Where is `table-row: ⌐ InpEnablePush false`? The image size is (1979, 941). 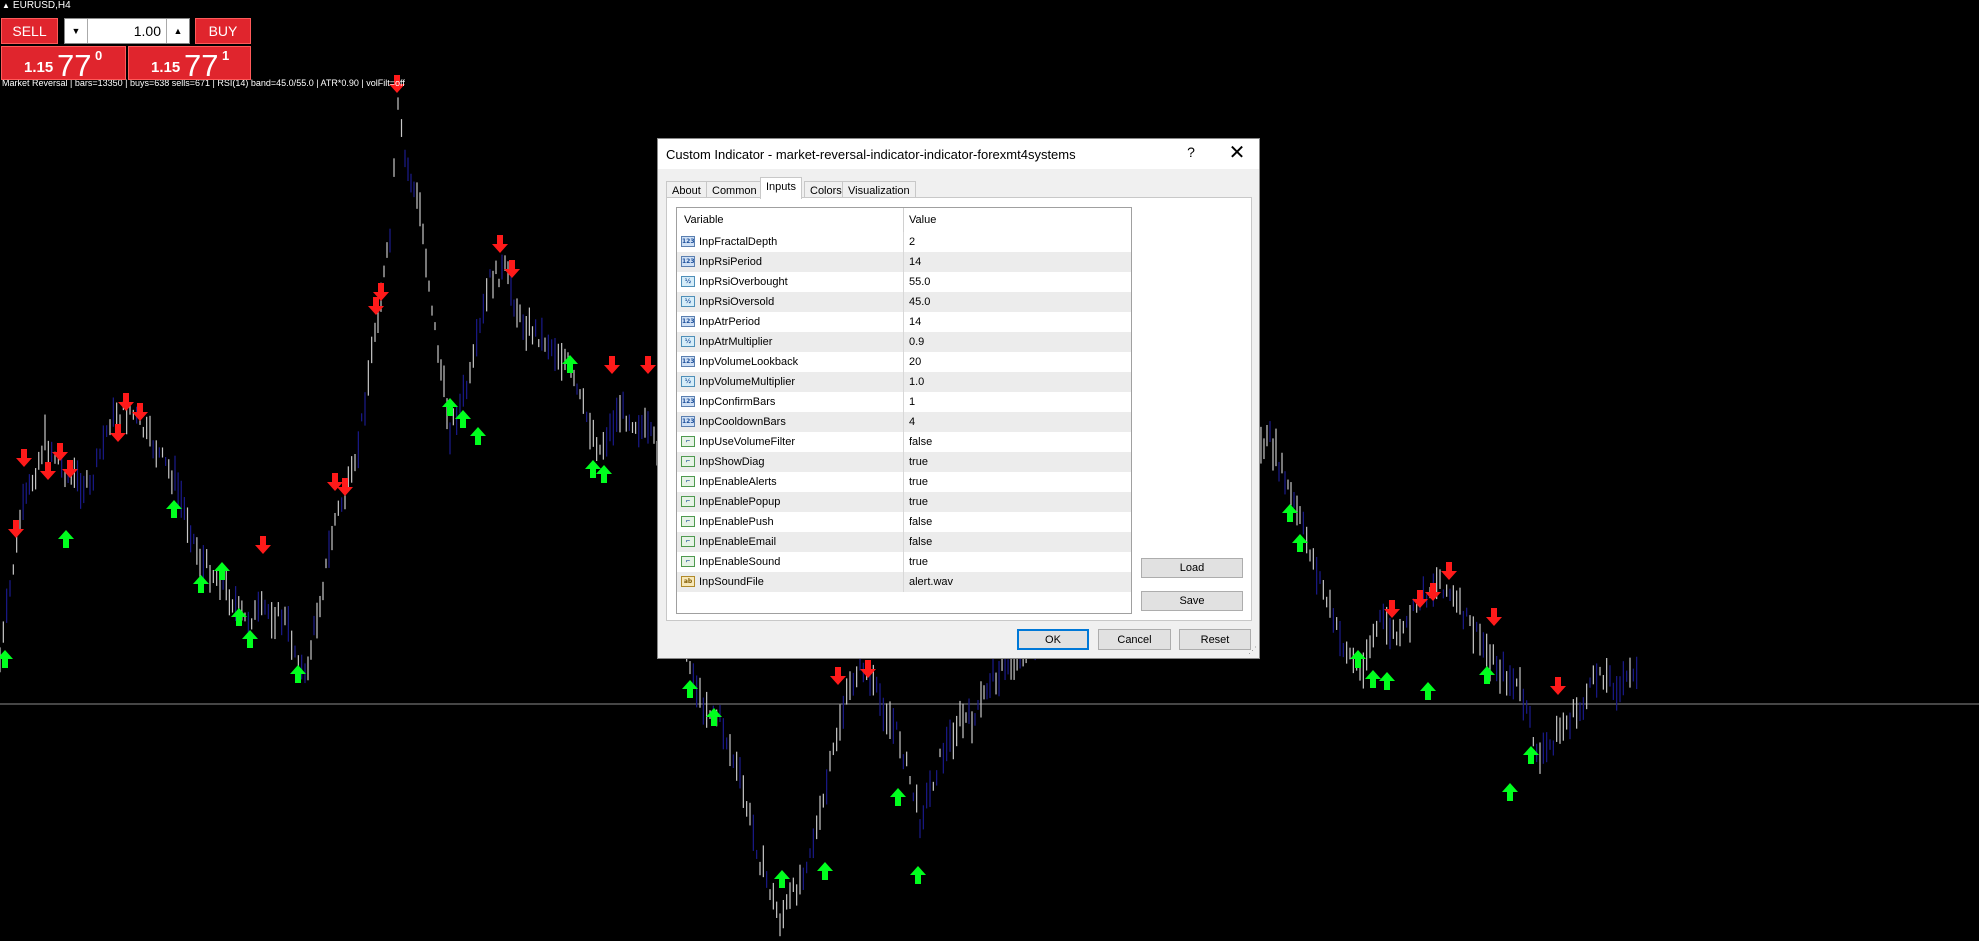 table-row: ⌐ InpEnablePush false is located at coordinates (904, 522).